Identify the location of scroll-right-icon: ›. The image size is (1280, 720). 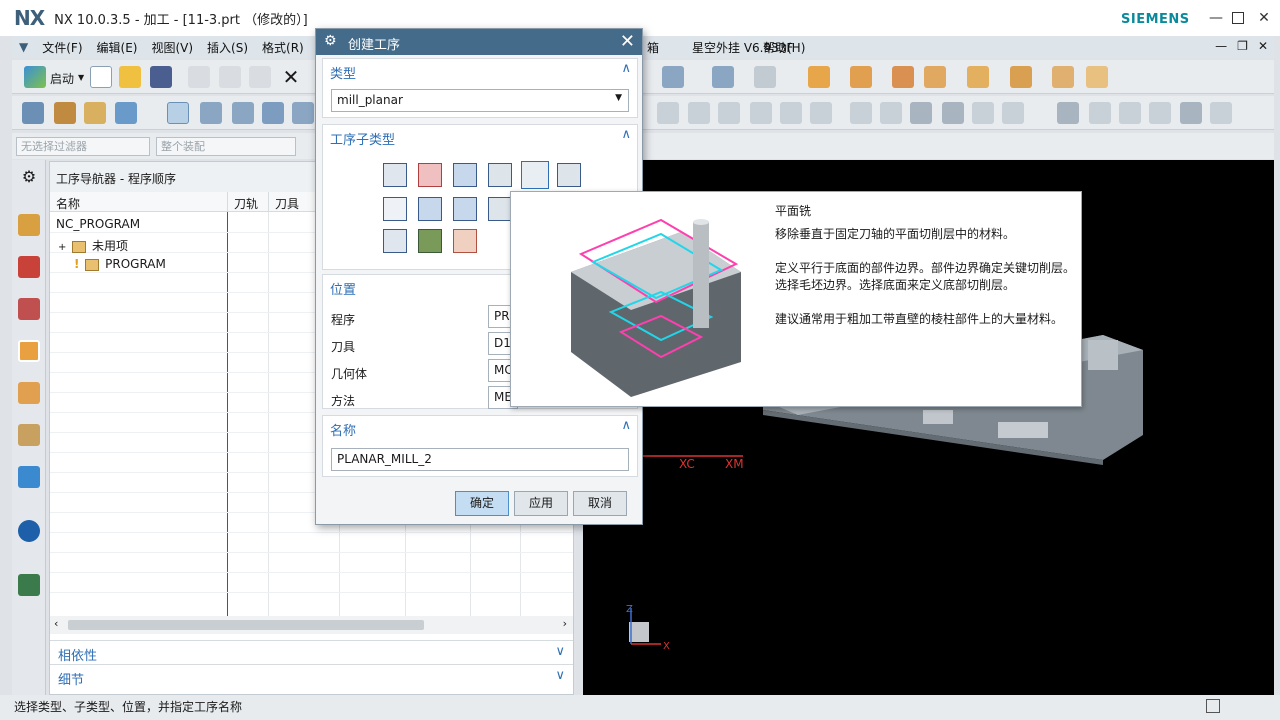
(565, 623).